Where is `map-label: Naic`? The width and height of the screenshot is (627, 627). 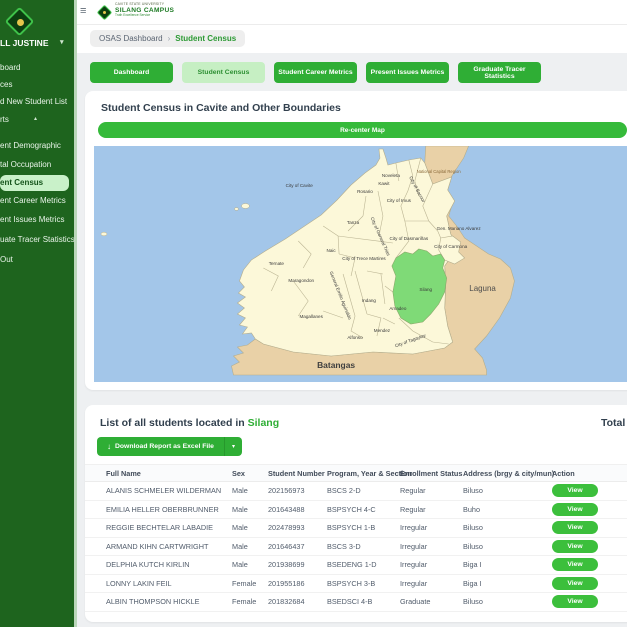
map-label: Naic is located at coordinates (332, 250).